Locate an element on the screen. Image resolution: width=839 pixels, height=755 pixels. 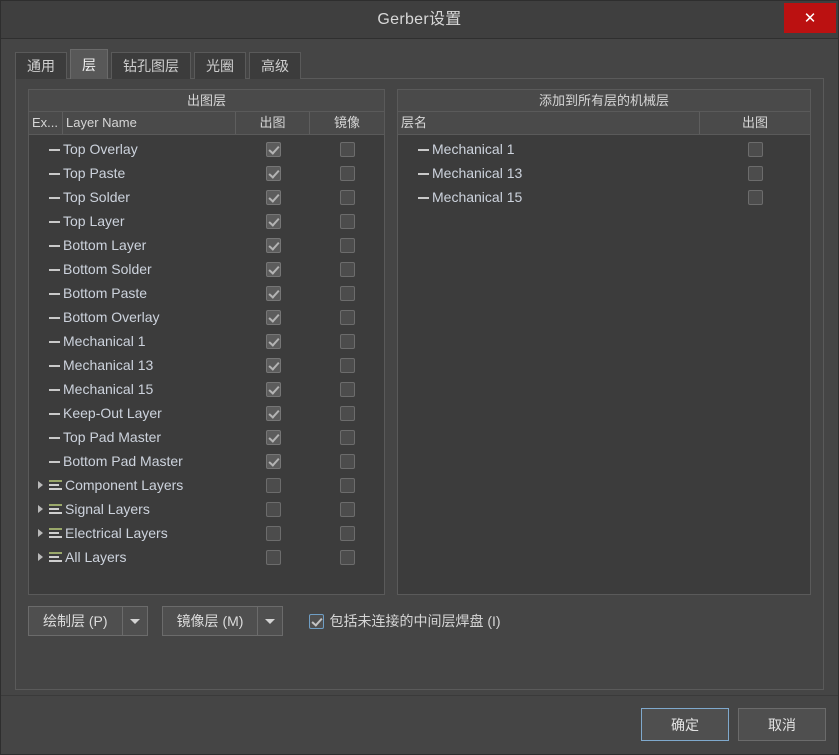
table-row: Top Pad Master is located at coordinates (206, 437).